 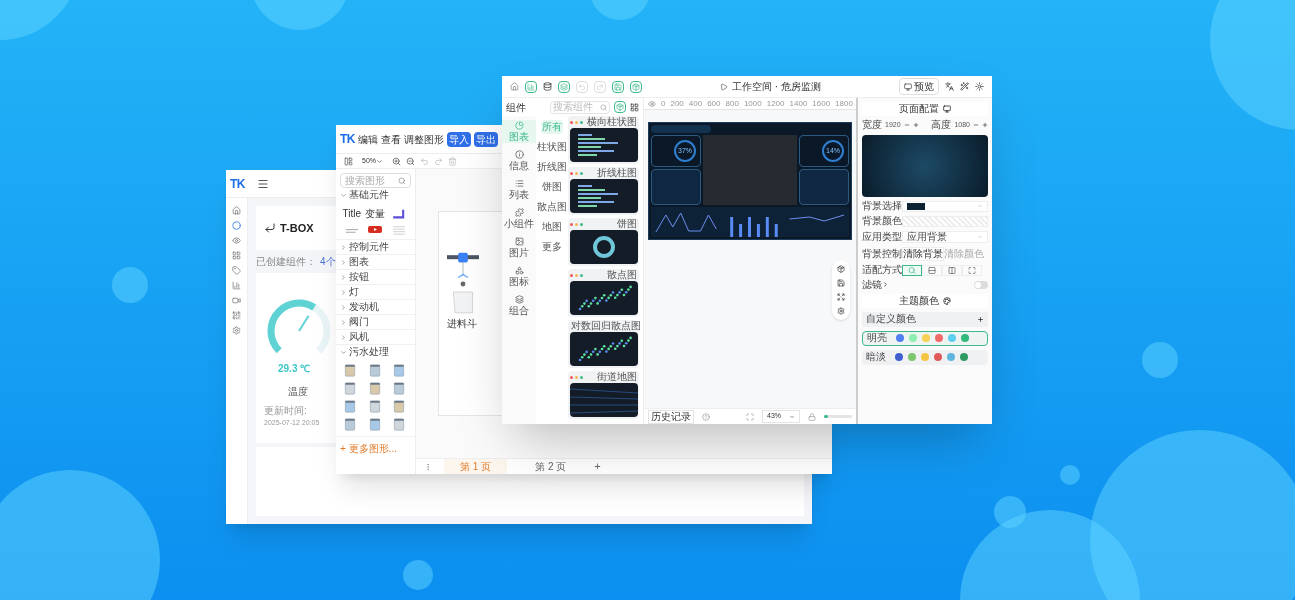 I want to click on chart-card: 折线柱图, so click(x=603, y=191).